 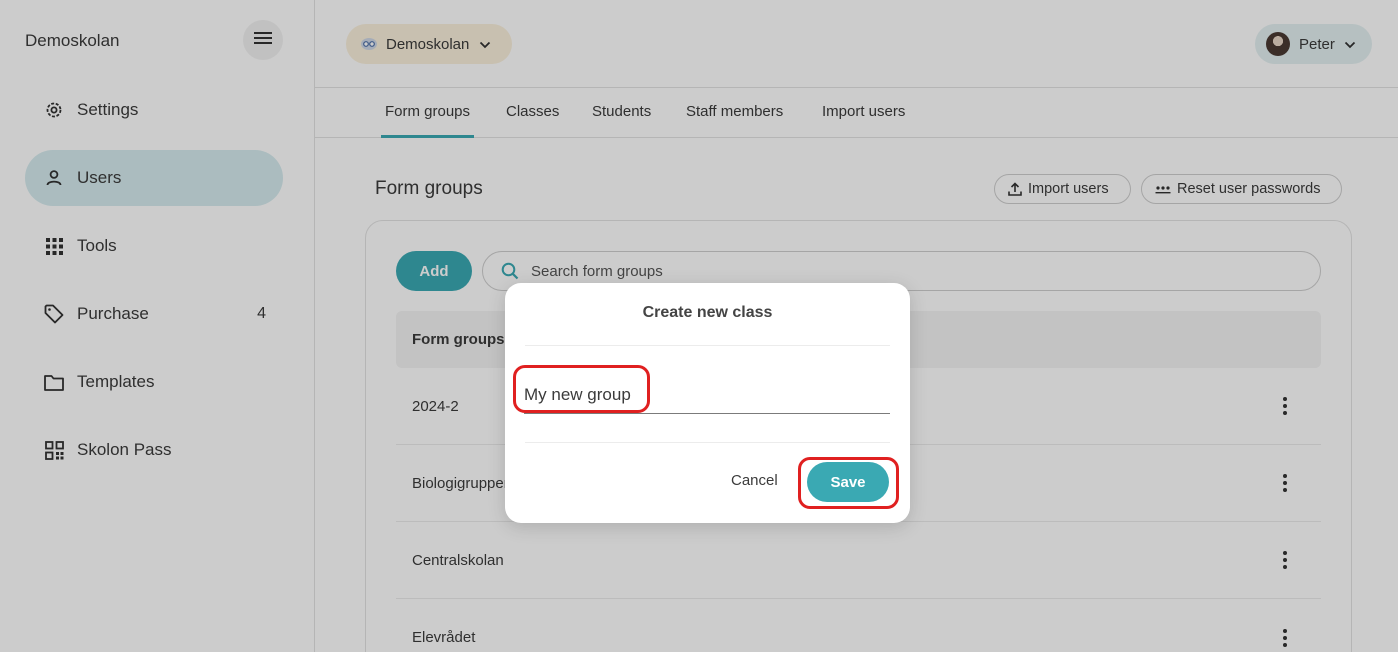 What do you see at coordinates (707, 395) in the screenshot?
I see `class-name-input` at bounding box center [707, 395].